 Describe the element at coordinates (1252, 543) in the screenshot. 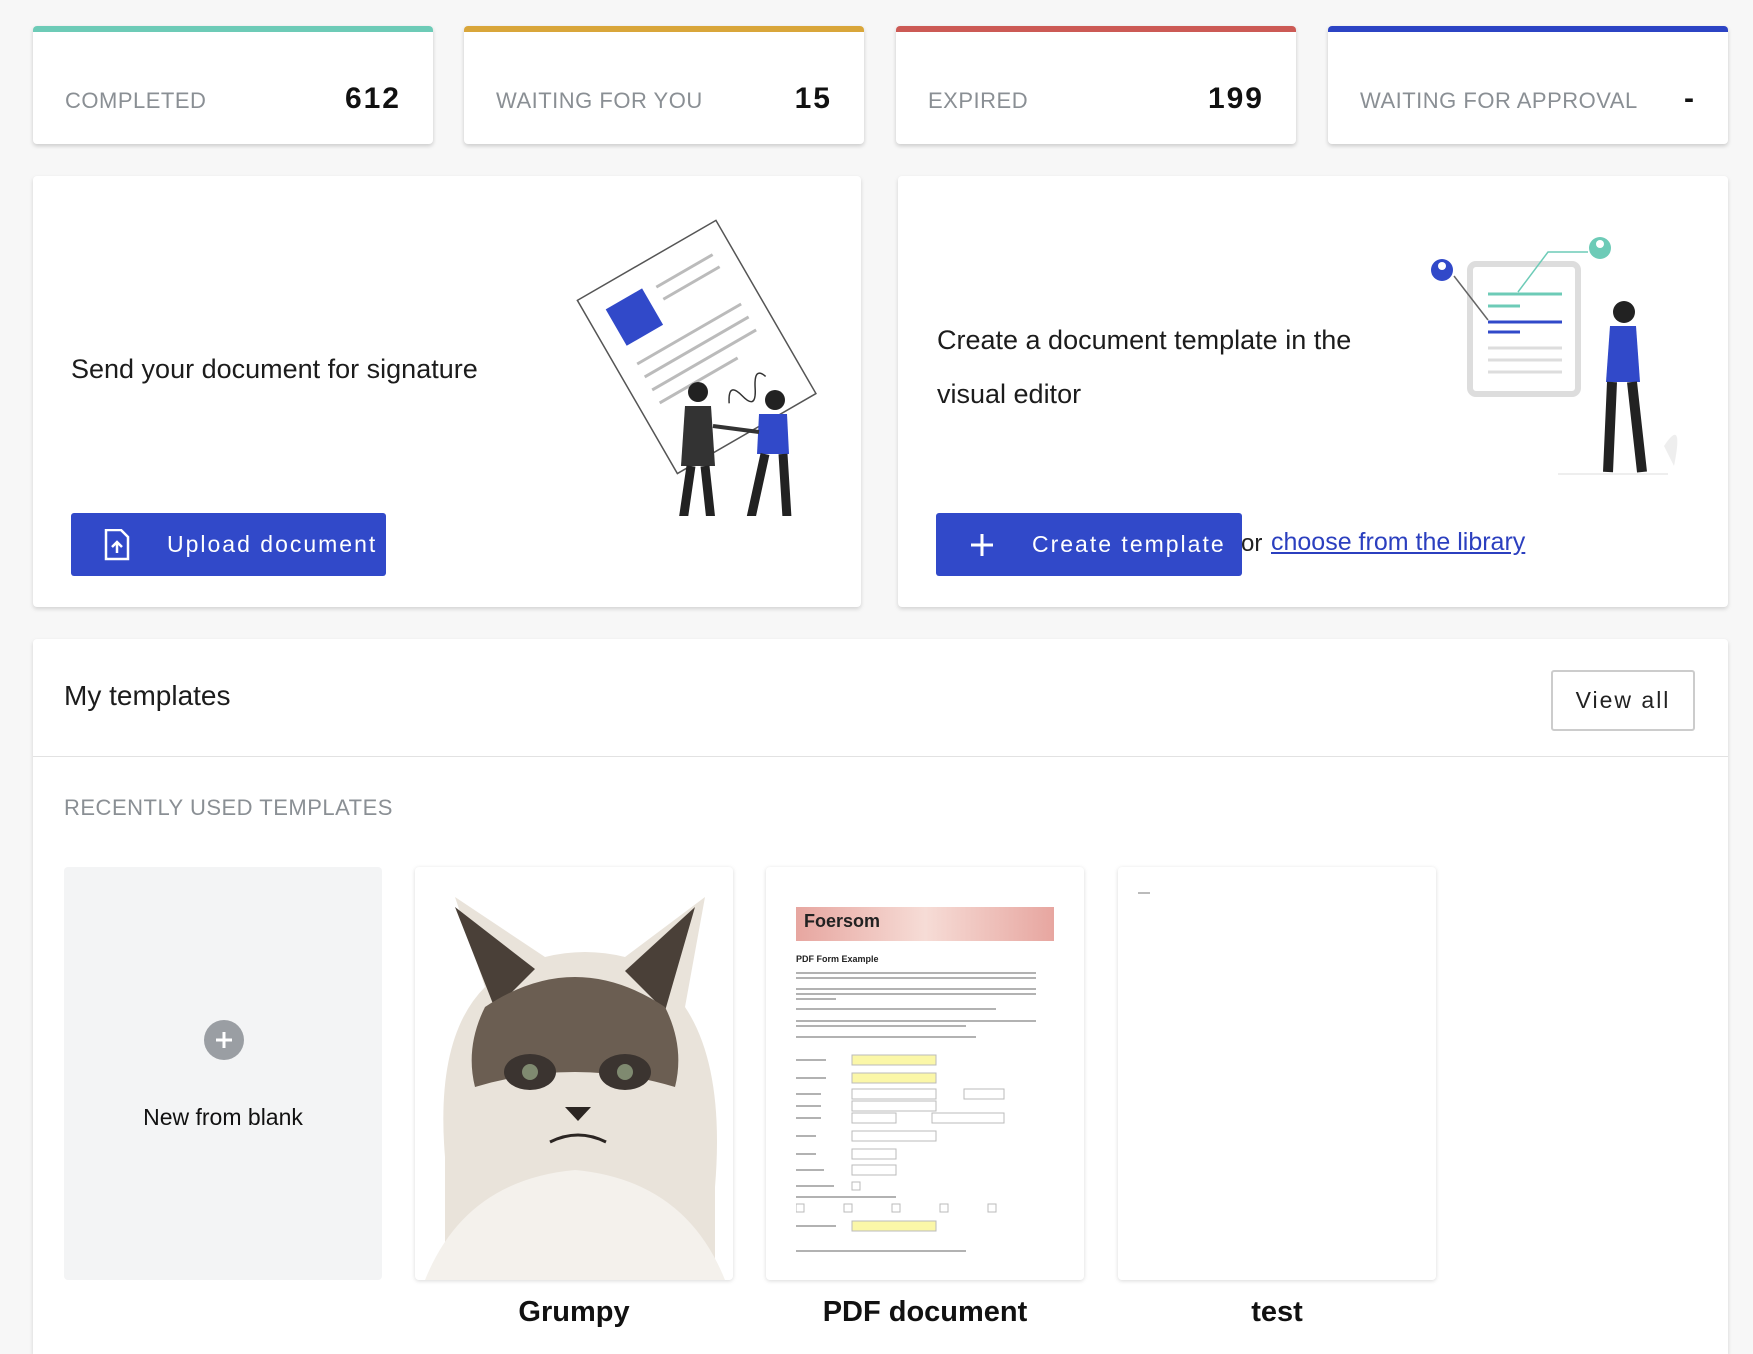

I see `or-text: or` at that location.